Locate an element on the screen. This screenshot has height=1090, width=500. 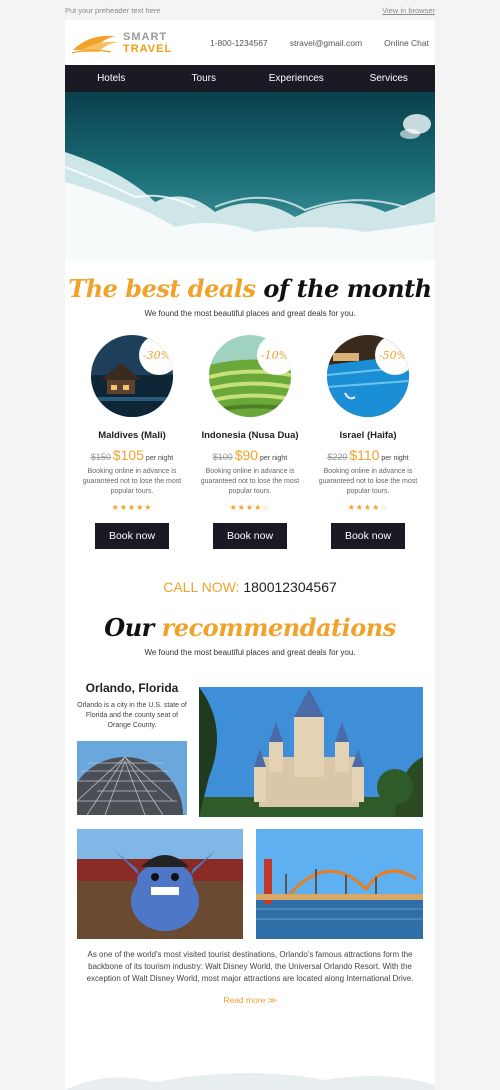
stitch-pirate-image is located at coordinates (160, 884).